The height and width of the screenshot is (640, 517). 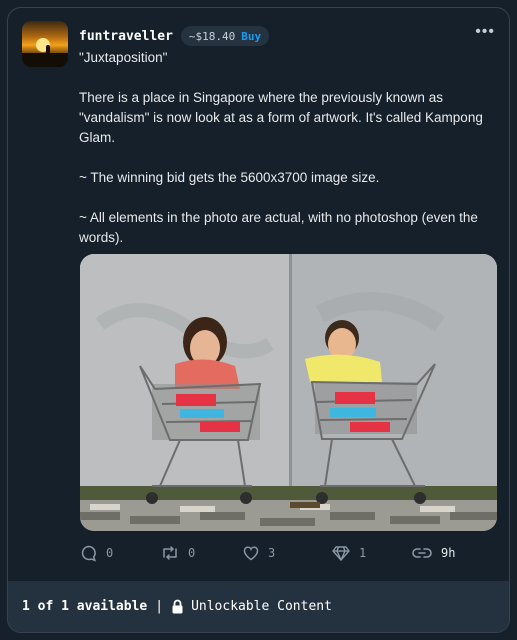 I want to click on reply-count: 0, so click(x=110, y=553).